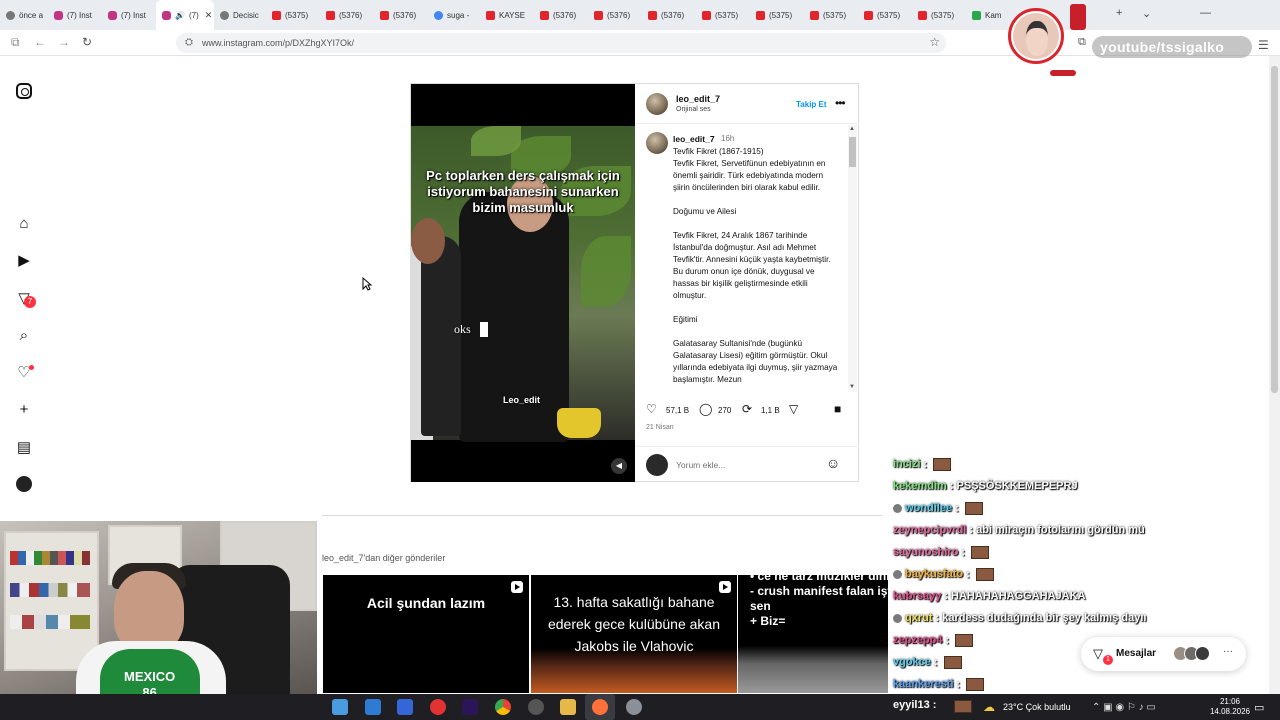  Describe the element at coordinates (373, 707) in the screenshot. I see `outlook-icon` at that location.